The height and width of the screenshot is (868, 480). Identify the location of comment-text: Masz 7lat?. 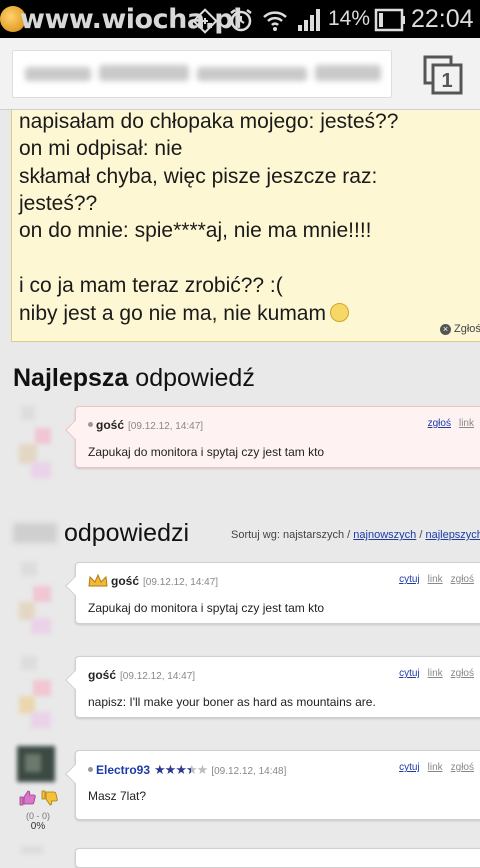
(117, 796).